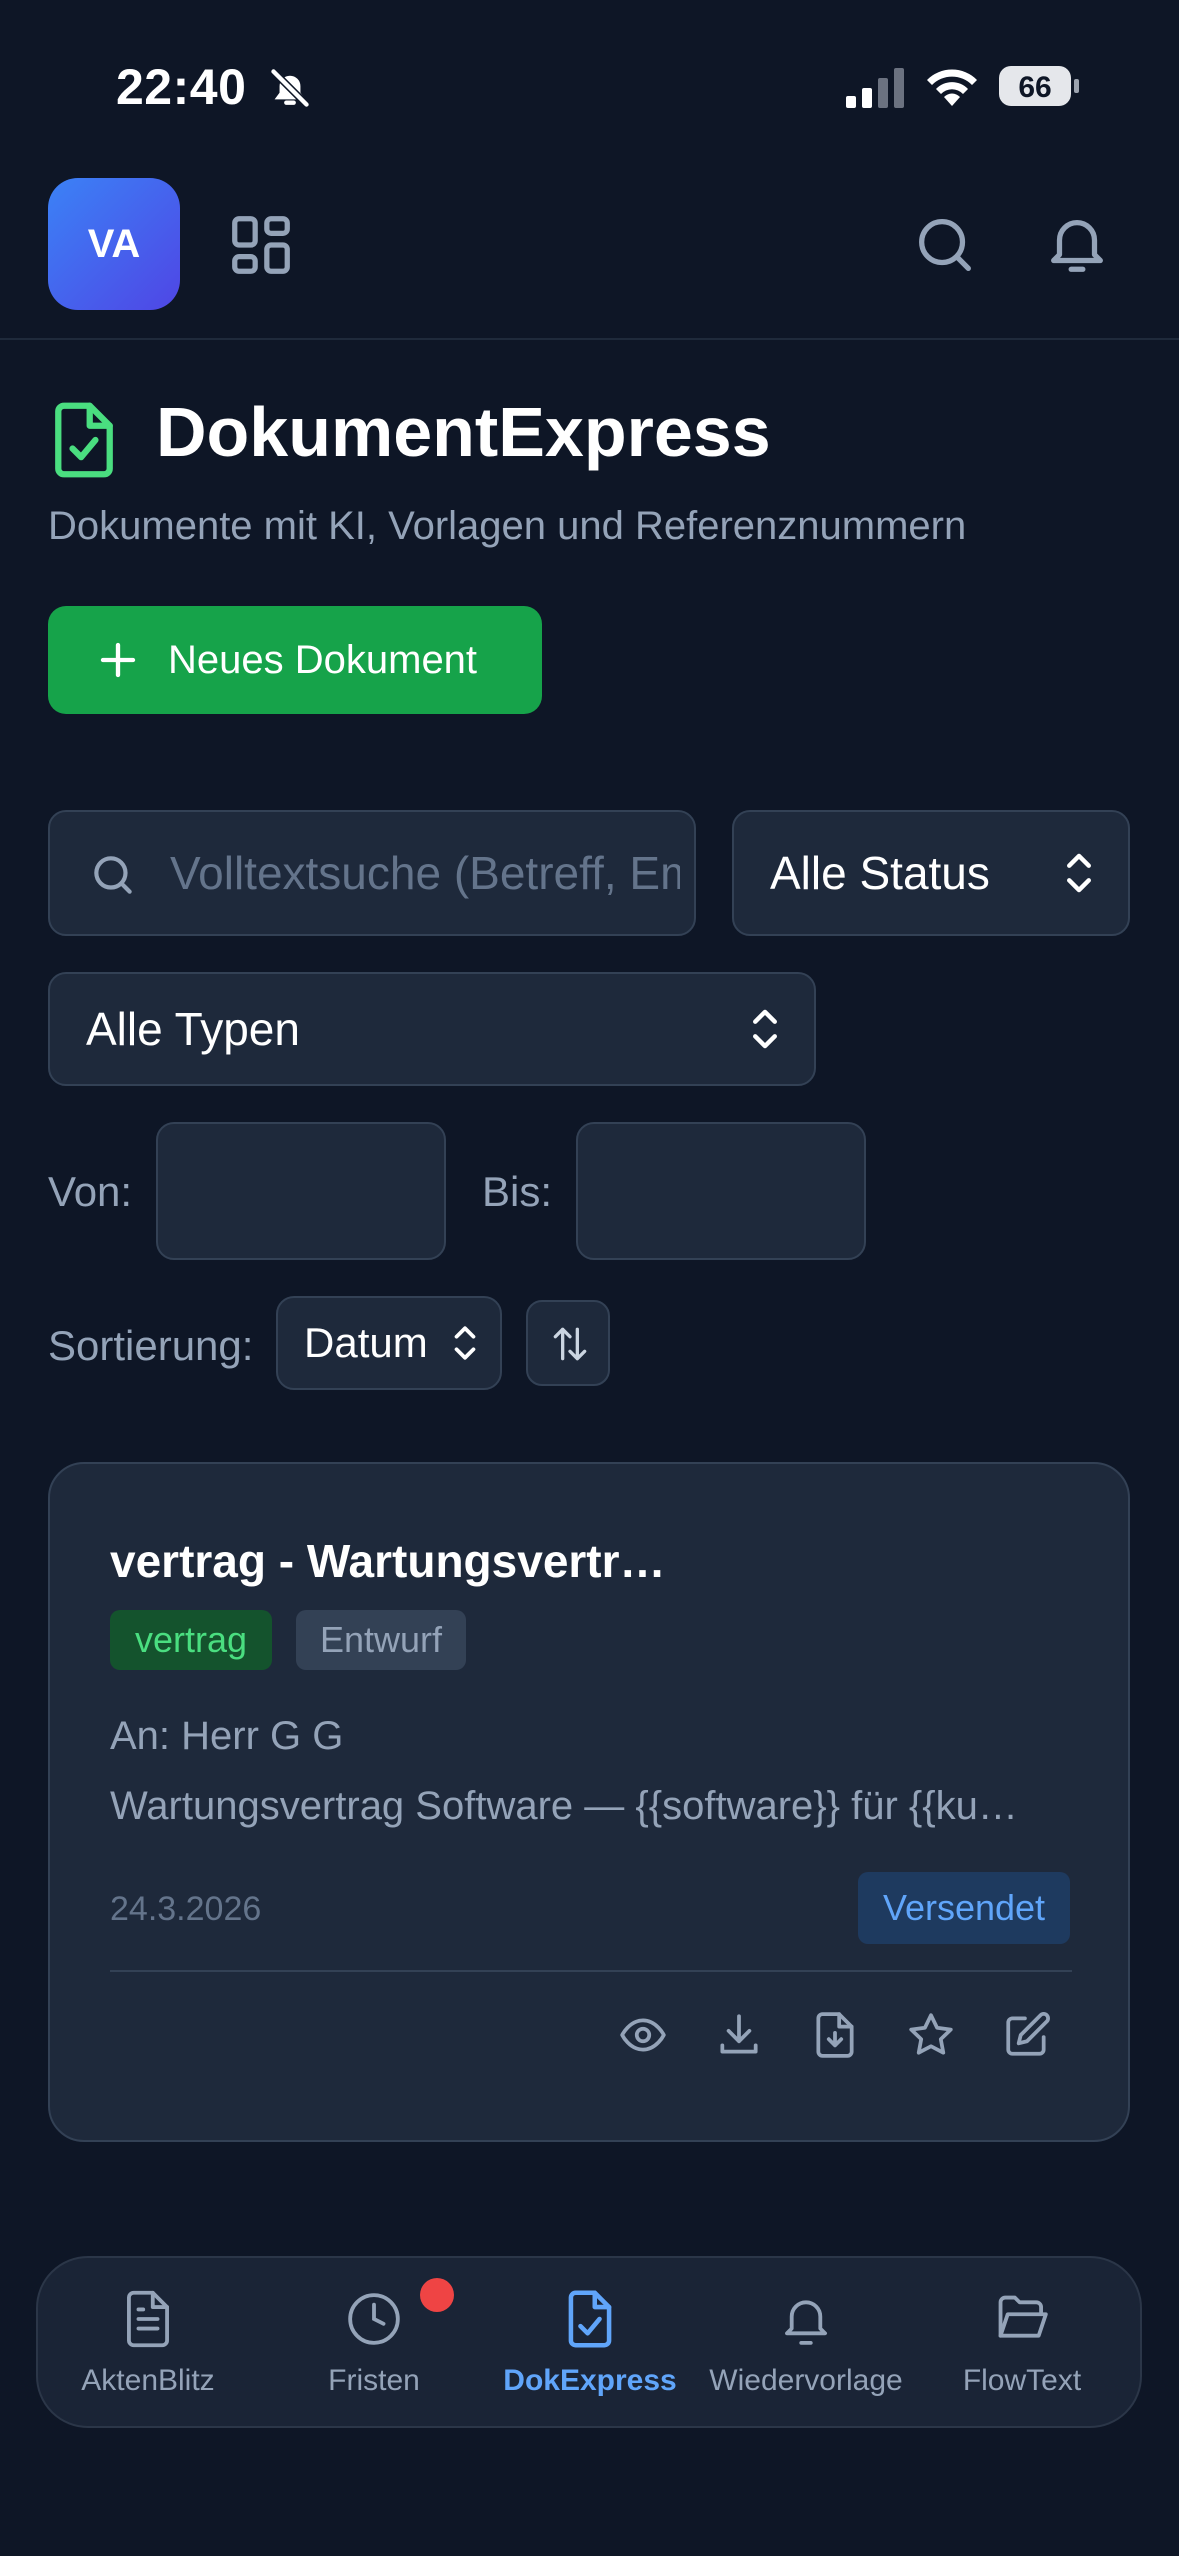 This screenshot has height=2556, width=1179. What do you see at coordinates (835, 2035) in the screenshot?
I see `file-download-icon` at bounding box center [835, 2035].